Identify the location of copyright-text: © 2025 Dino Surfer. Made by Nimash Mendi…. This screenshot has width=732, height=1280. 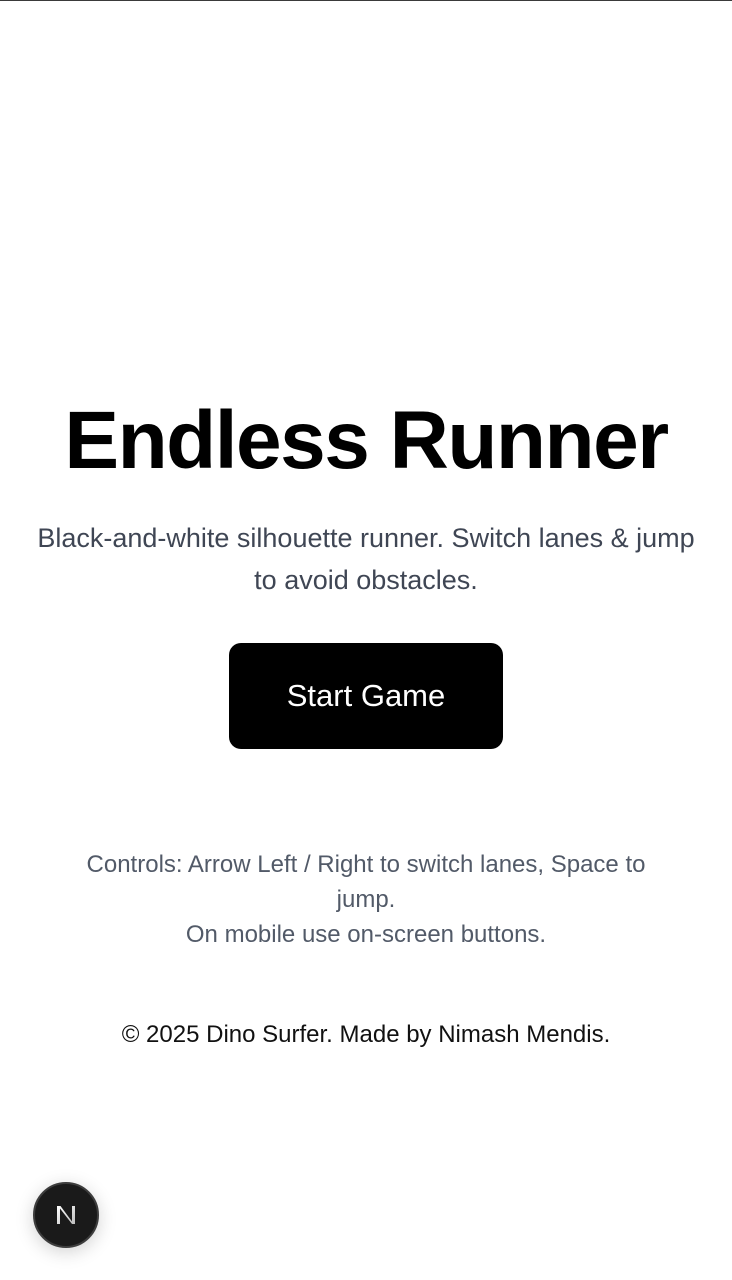
(366, 1034).